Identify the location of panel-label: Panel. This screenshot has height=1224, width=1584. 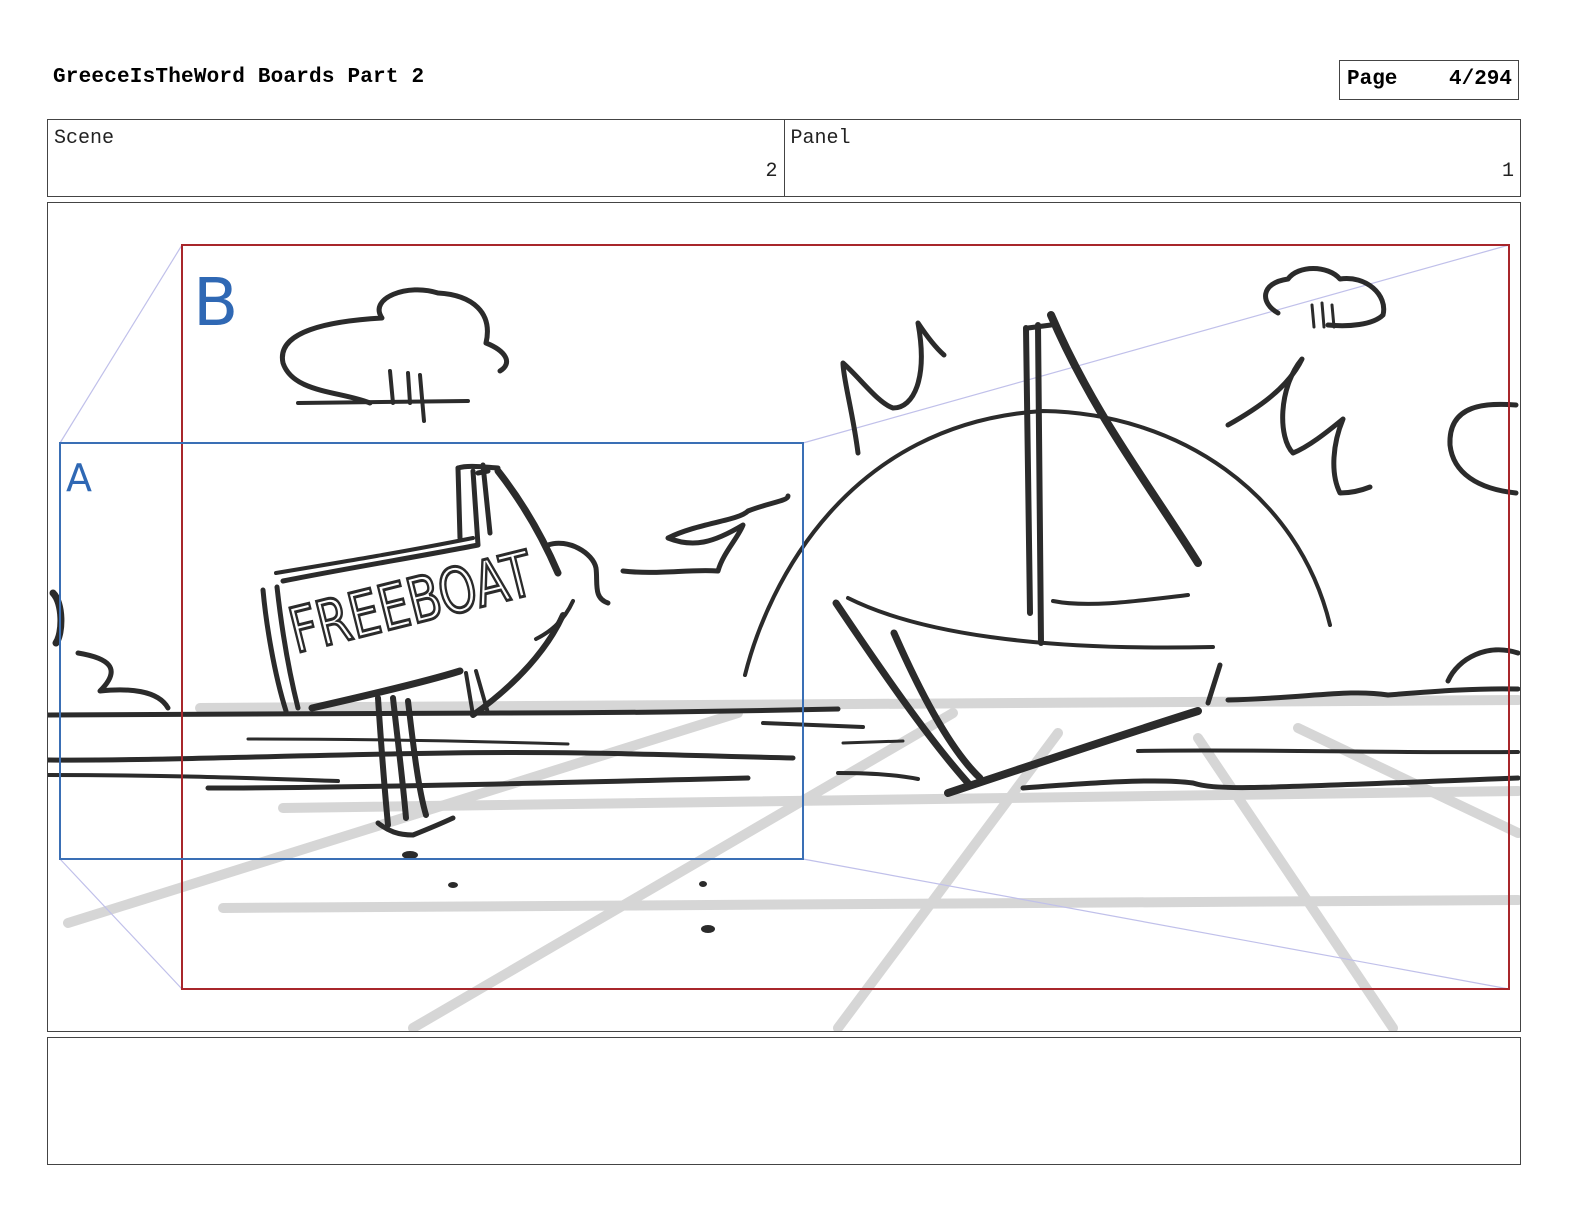
(820, 138).